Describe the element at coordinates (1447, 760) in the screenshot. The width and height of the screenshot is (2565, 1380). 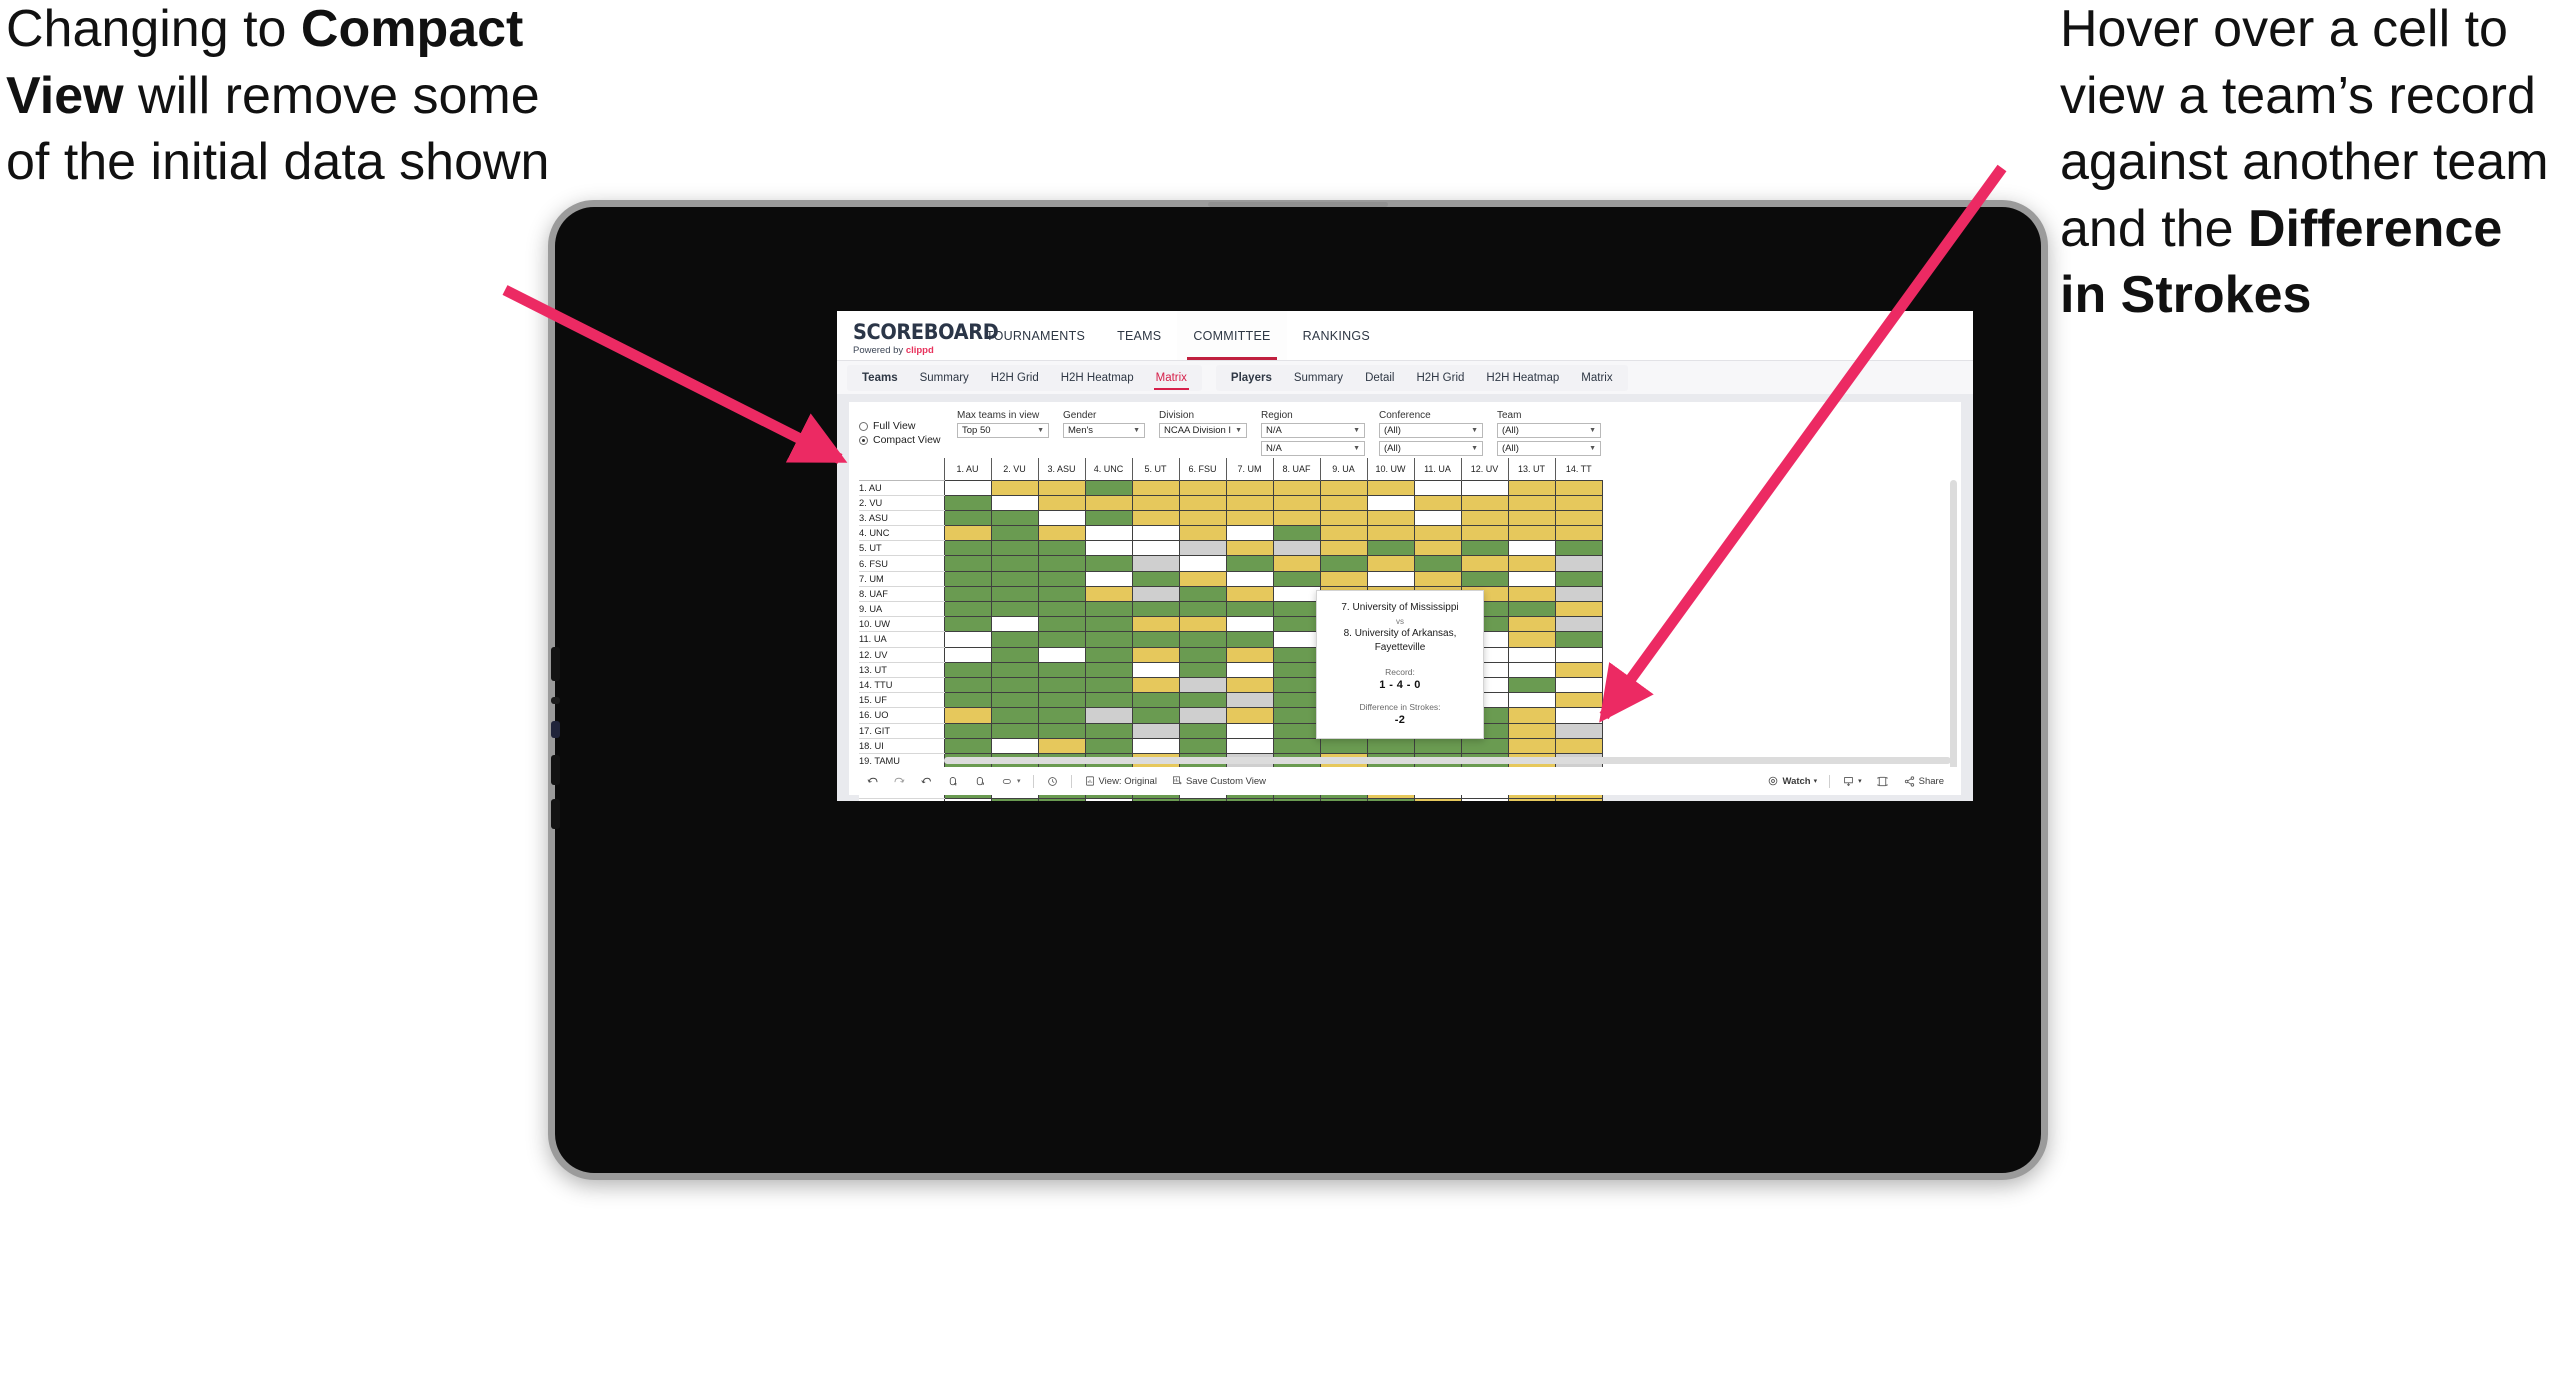
I see `matrix-horizontal-scrollbar` at that location.